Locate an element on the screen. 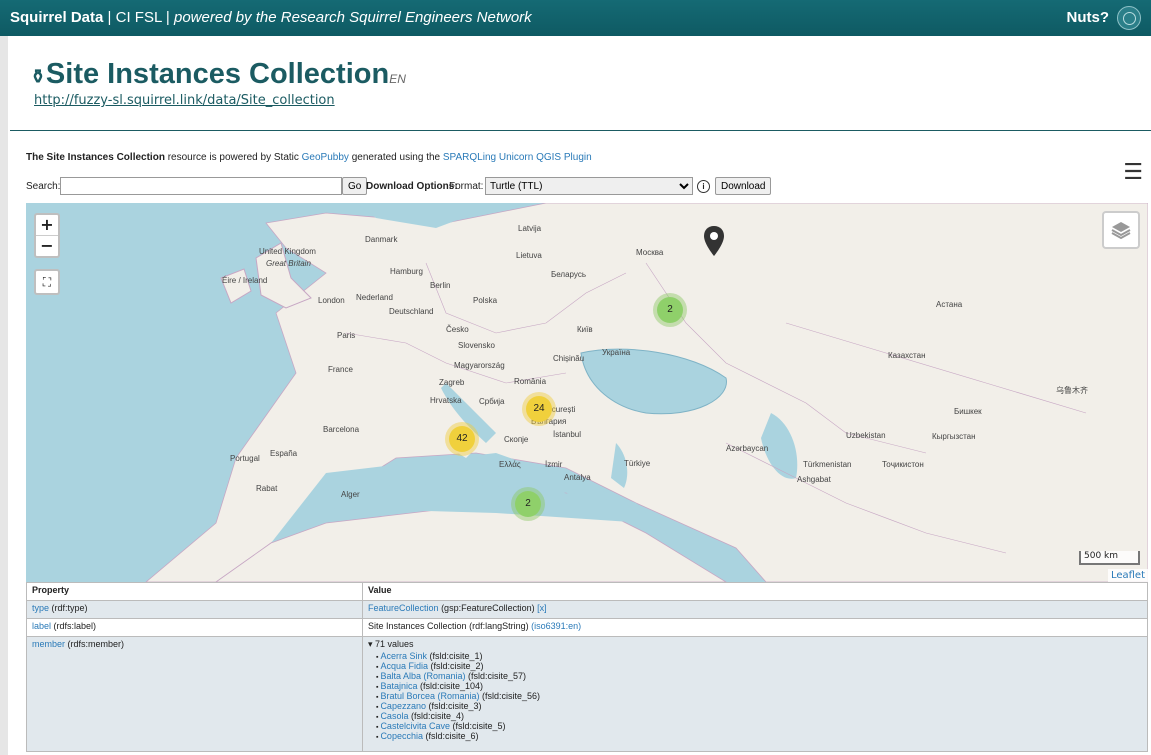 This screenshot has width=1151, height=755. member-id: (fsld:cisite_57) is located at coordinates (497, 676).